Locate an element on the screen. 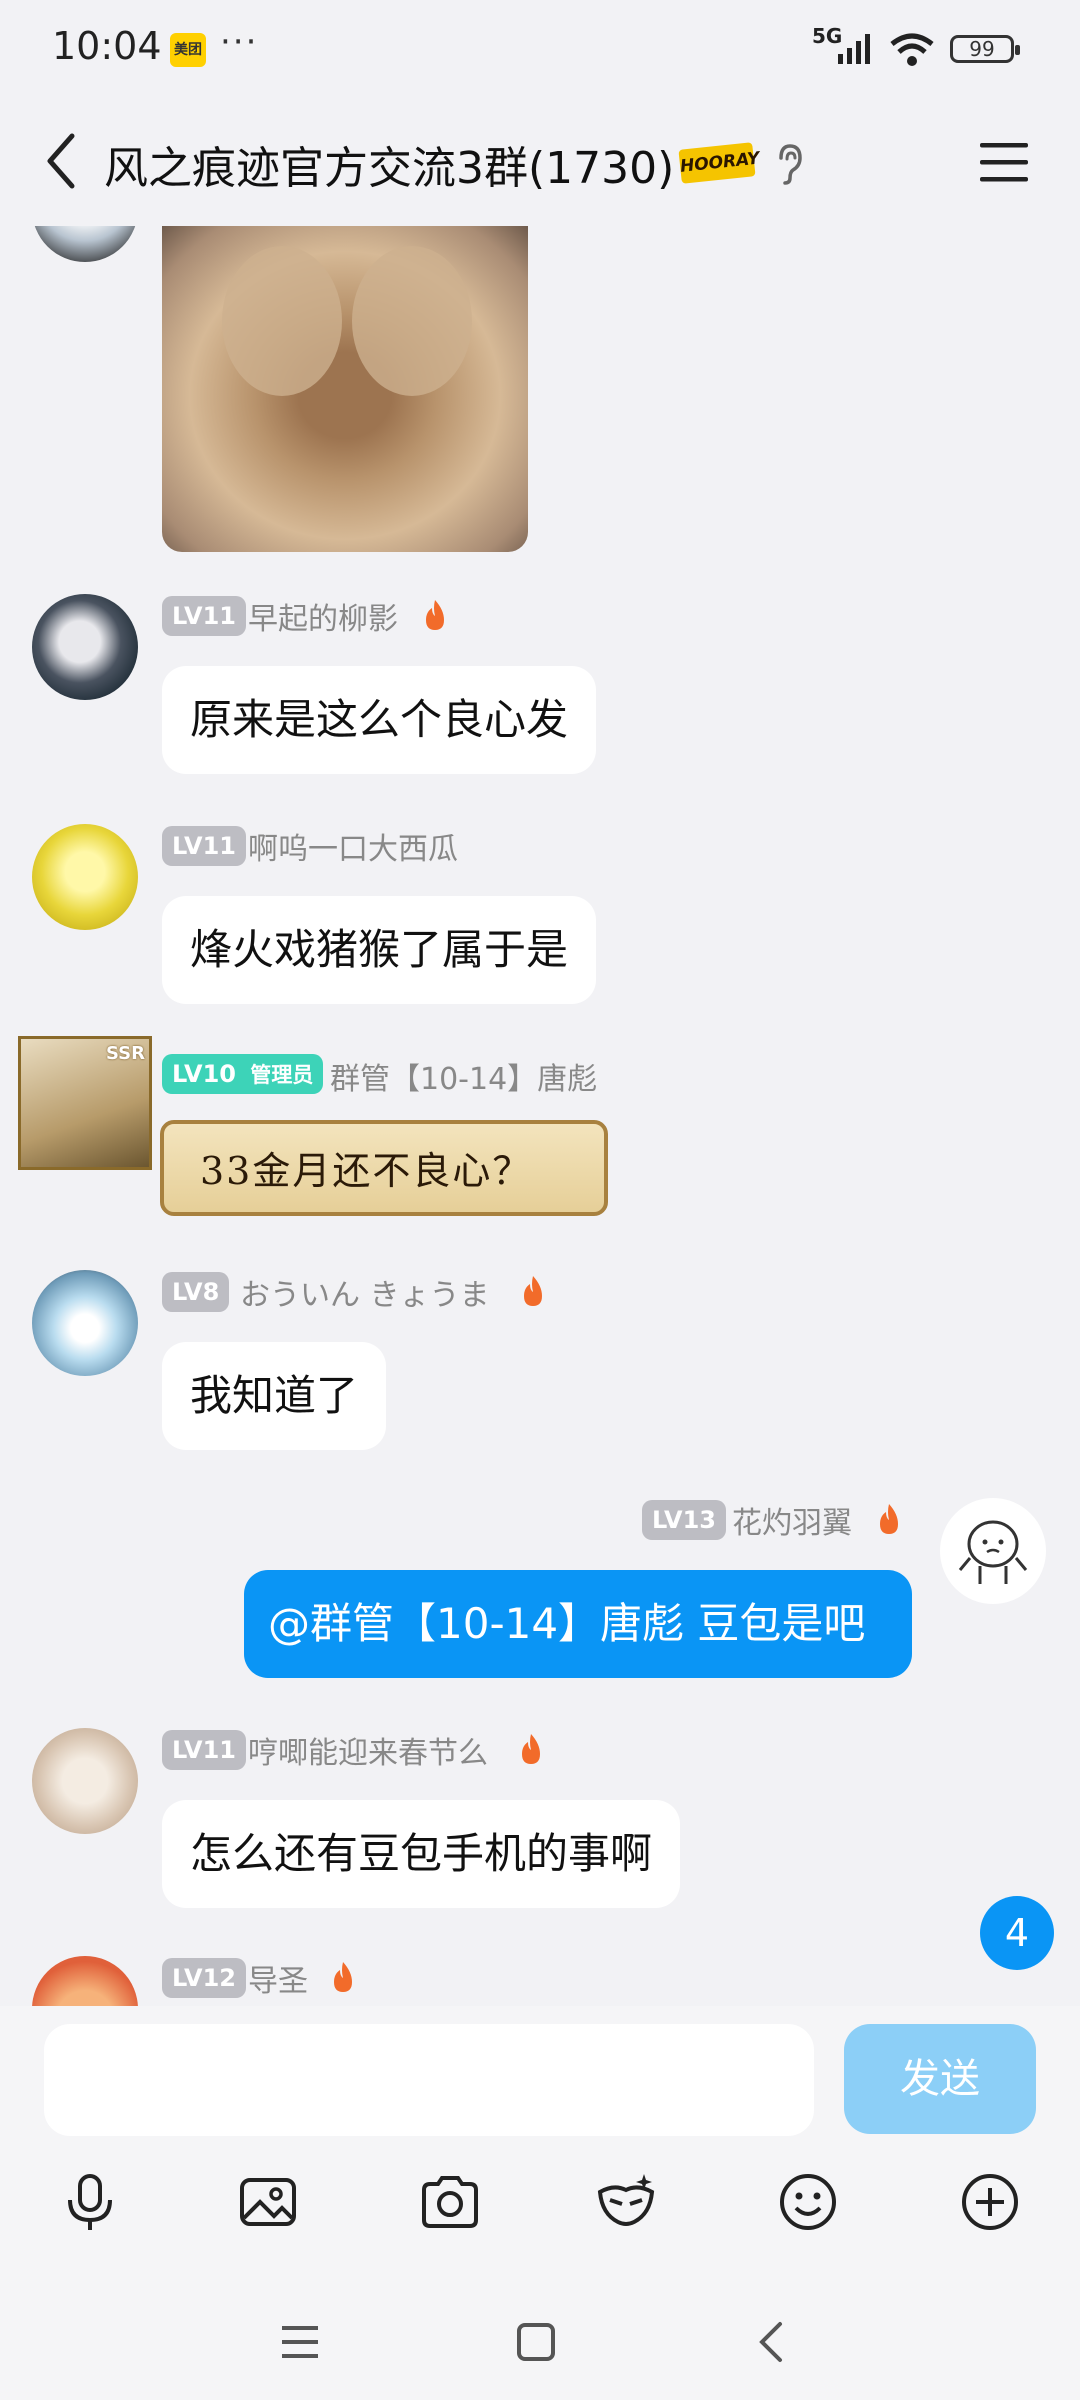  send-button: 发送 is located at coordinates (940, 2079).